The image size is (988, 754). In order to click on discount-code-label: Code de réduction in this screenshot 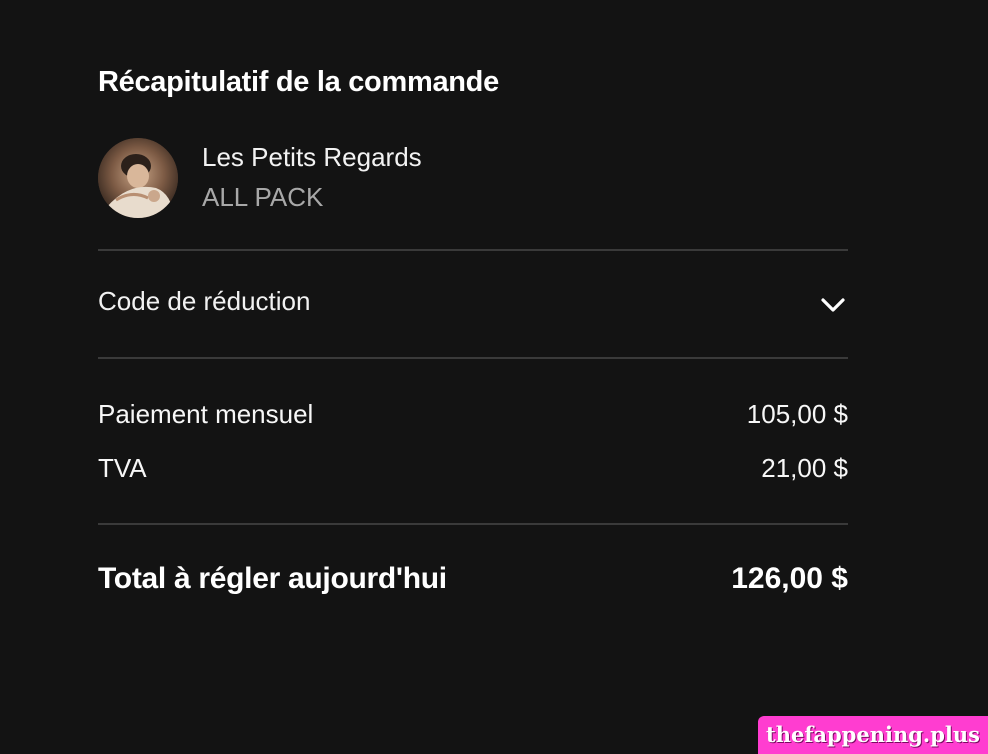, I will do `click(204, 301)`.